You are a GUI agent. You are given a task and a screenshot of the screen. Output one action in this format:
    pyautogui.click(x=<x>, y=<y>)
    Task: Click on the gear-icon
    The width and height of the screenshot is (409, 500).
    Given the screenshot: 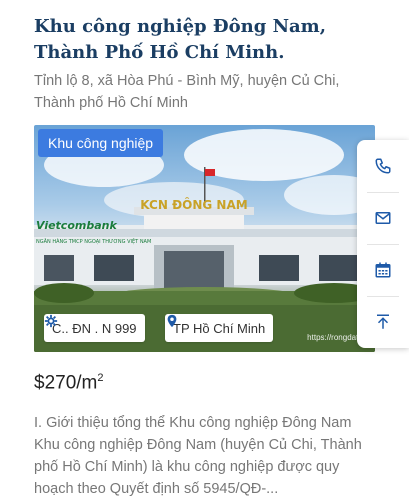 What is the action you would take?
    pyautogui.click(x=51, y=321)
    